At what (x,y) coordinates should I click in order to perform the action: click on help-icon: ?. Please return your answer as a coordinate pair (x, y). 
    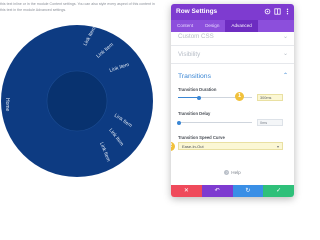
    Looking at the image, I should click on (227, 172).